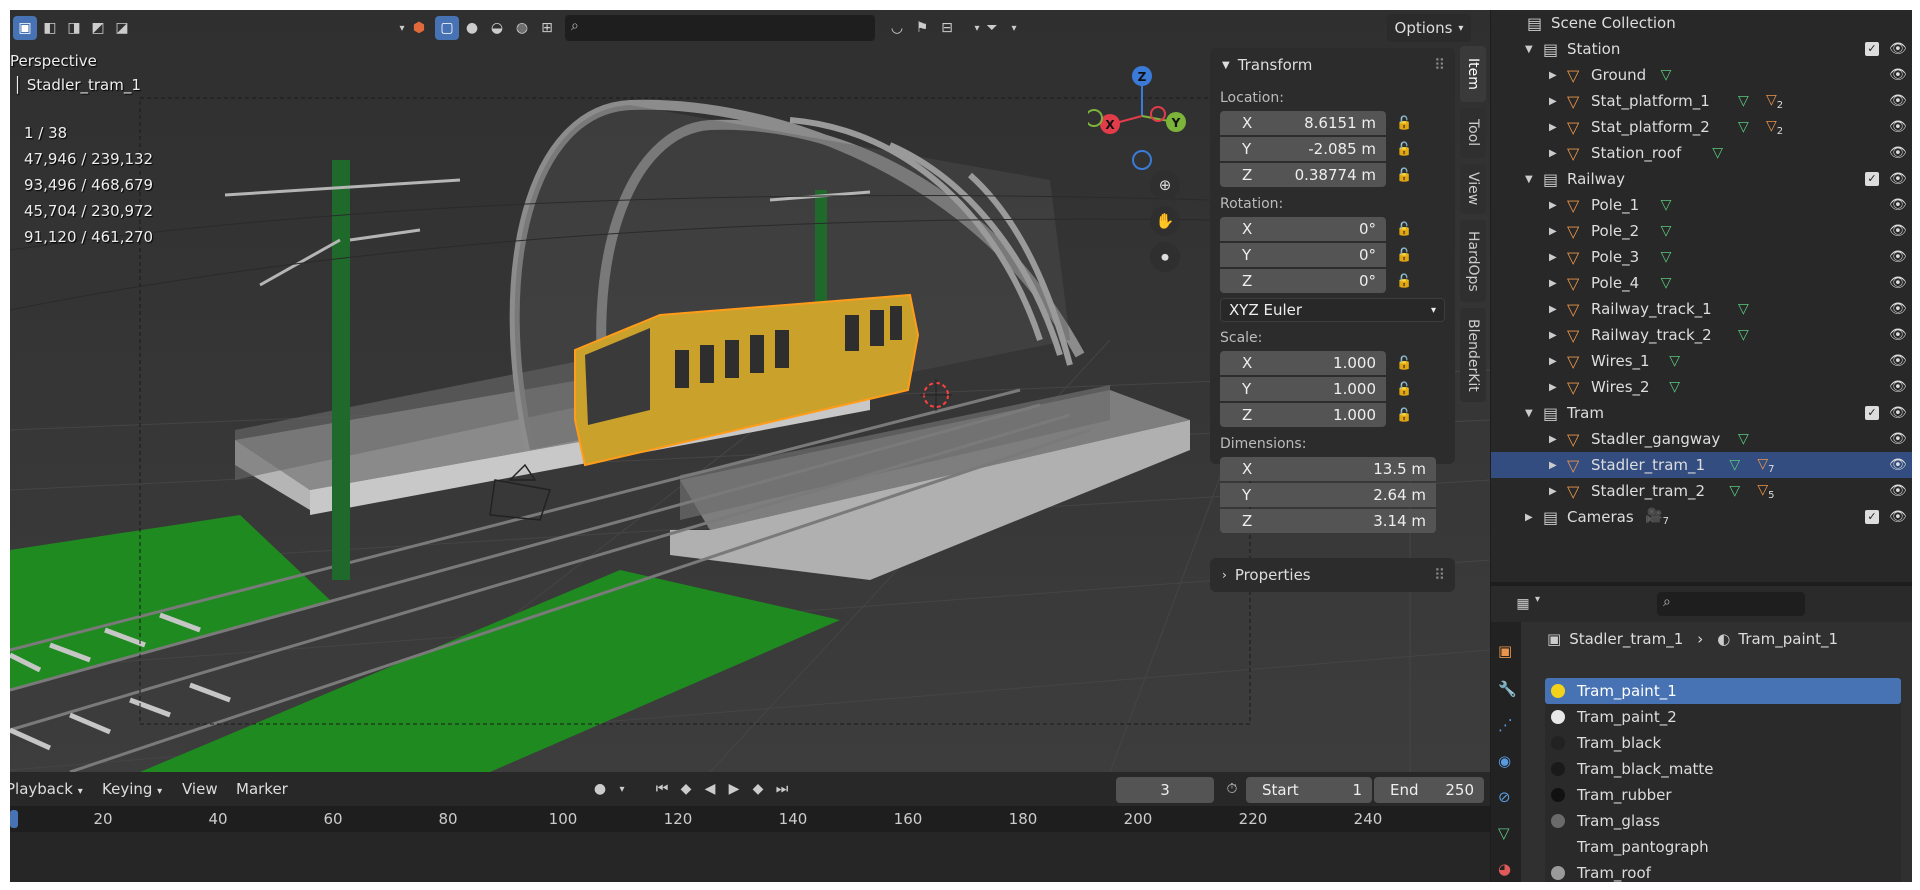 Image resolution: width=1920 pixels, height=890 pixels. What do you see at coordinates (1723, 821) in the screenshot?
I see `material-slot-item: Tram_glass` at bounding box center [1723, 821].